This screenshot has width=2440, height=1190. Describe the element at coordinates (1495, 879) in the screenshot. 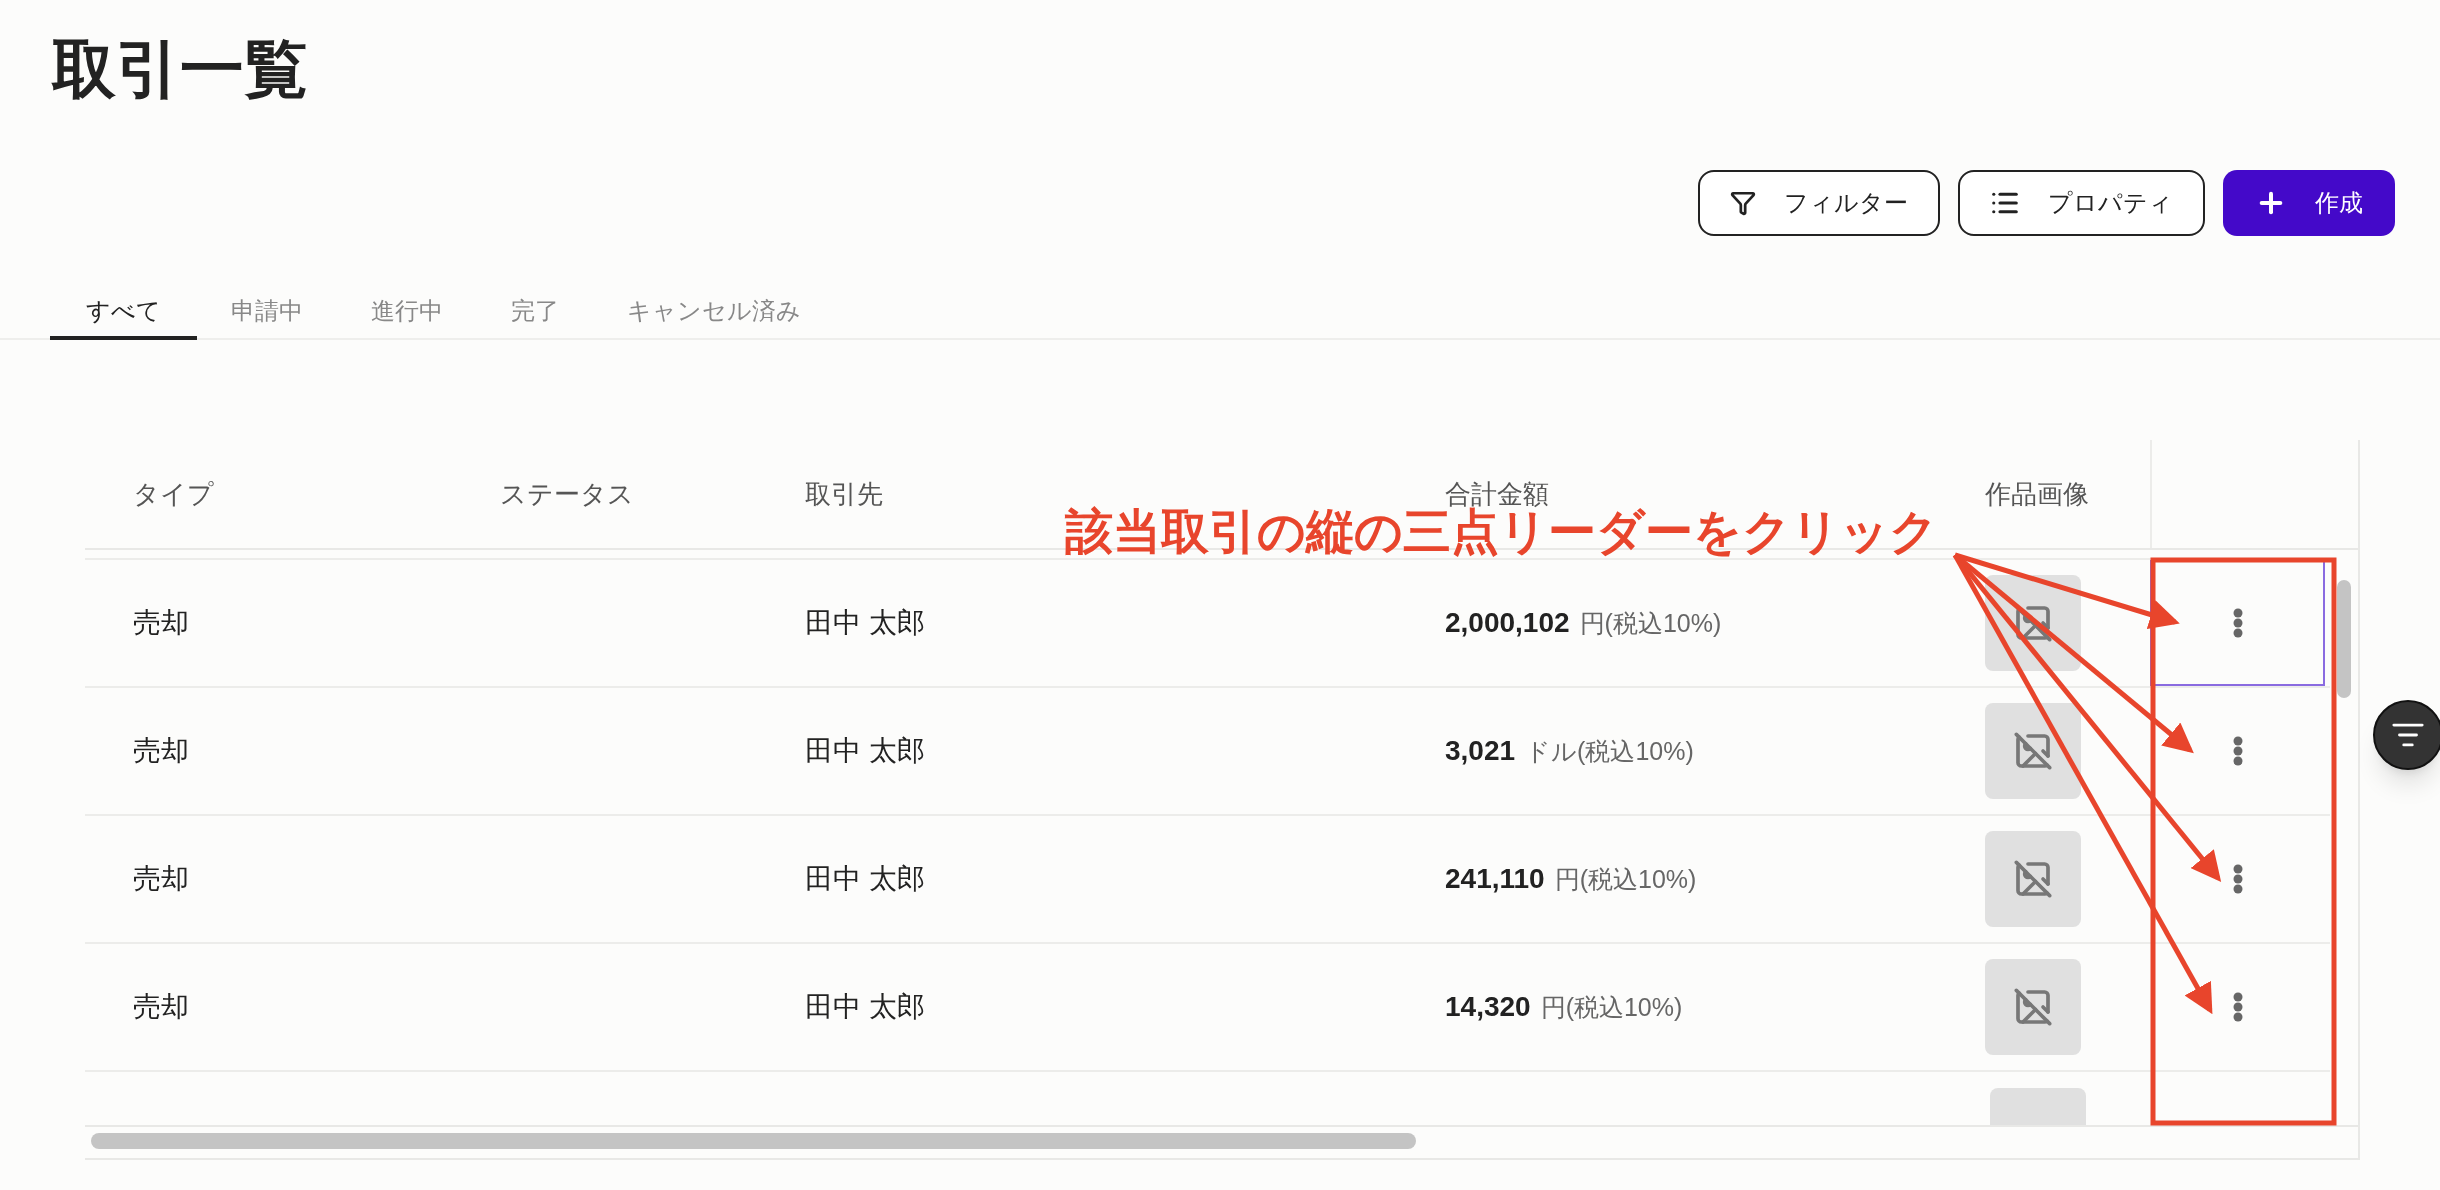

I see `amount-value: 241,110` at that location.